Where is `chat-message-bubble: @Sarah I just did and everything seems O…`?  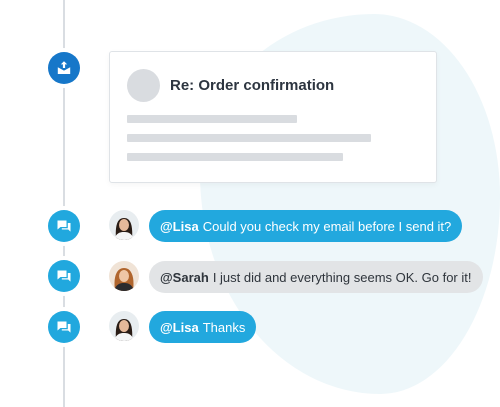
chat-message-bubble: @Sarah I just did and everything seems O… is located at coordinates (316, 277).